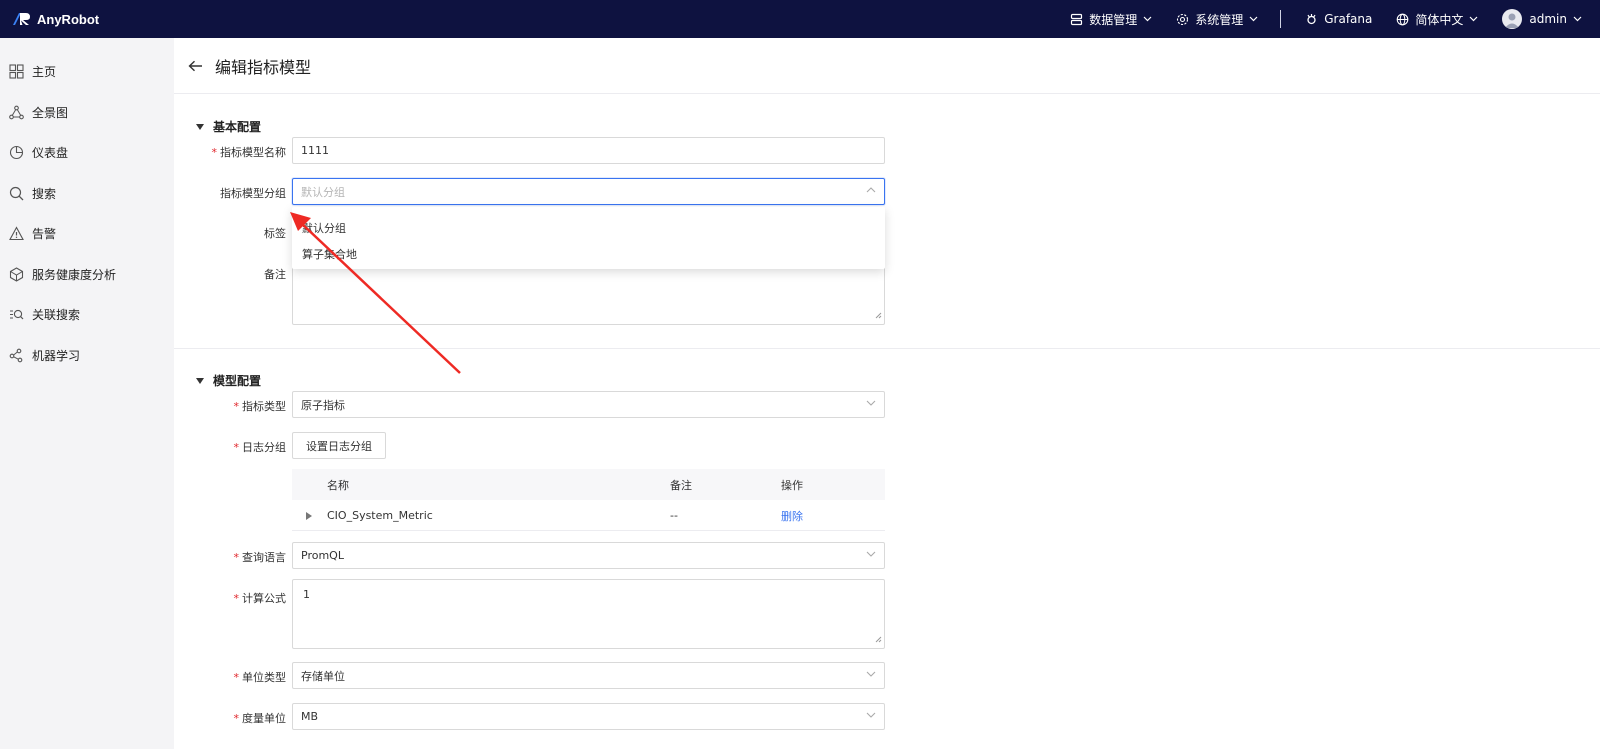 This screenshot has width=1600, height=749. Describe the element at coordinates (588, 238) in the screenshot. I see `group-dropdown-menu: 默认分组 算子集合地` at that location.